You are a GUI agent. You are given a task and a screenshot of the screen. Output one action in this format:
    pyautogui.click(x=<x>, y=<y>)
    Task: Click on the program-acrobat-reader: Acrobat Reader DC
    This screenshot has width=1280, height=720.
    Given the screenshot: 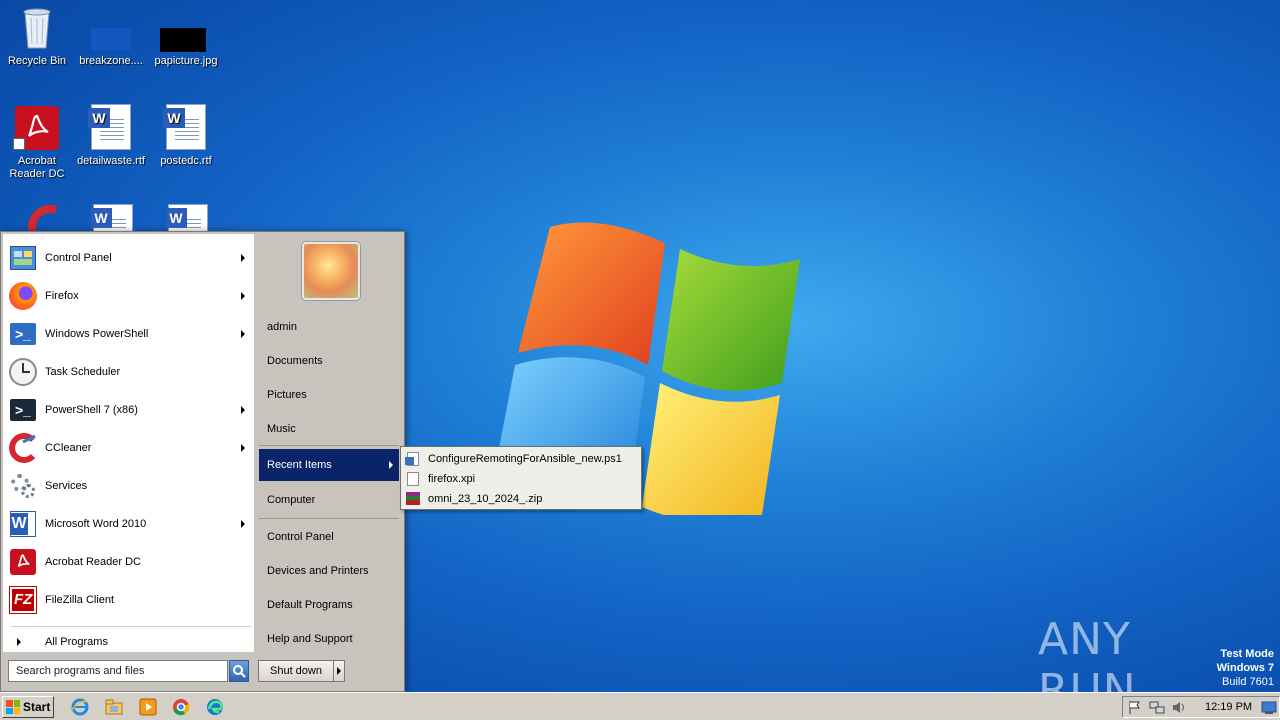 What is the action you would take?
    pyautogui.click(x=129, y=562)
    